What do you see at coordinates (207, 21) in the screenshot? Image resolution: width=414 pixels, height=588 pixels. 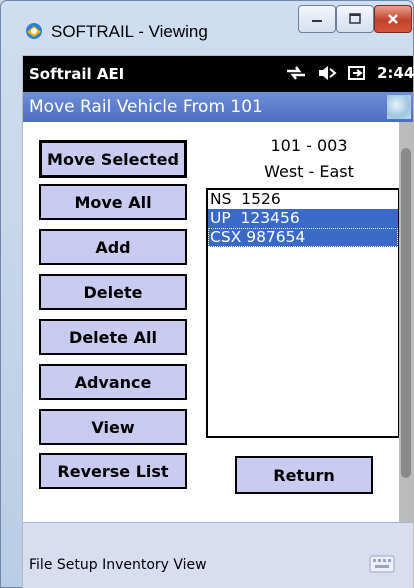 I see `window-titlebar: SOFTRAIL - Viewing` at bounding box center [207, 21].